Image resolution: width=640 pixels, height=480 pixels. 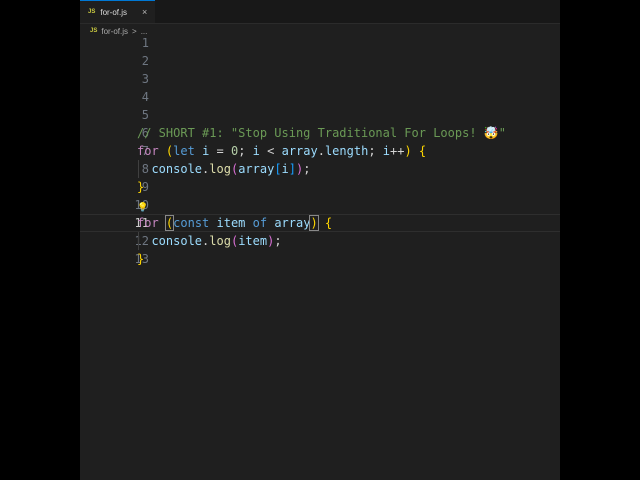 I want to click on code-line: 11 for (const item of array) {, so click(x=320, y=223).